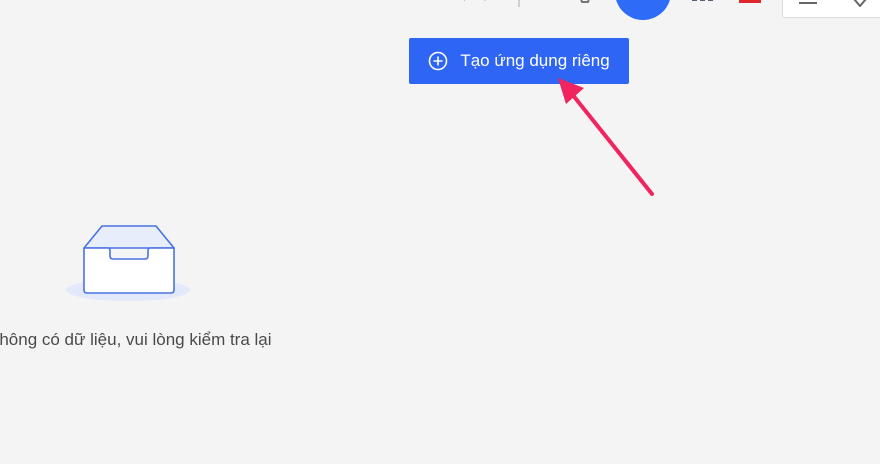 This screenshot has height=464, width=880. What do you see at coordinates (703, 2) in the screenshot?
I see `apps-grid-icon` at bounding box center [703, 2].